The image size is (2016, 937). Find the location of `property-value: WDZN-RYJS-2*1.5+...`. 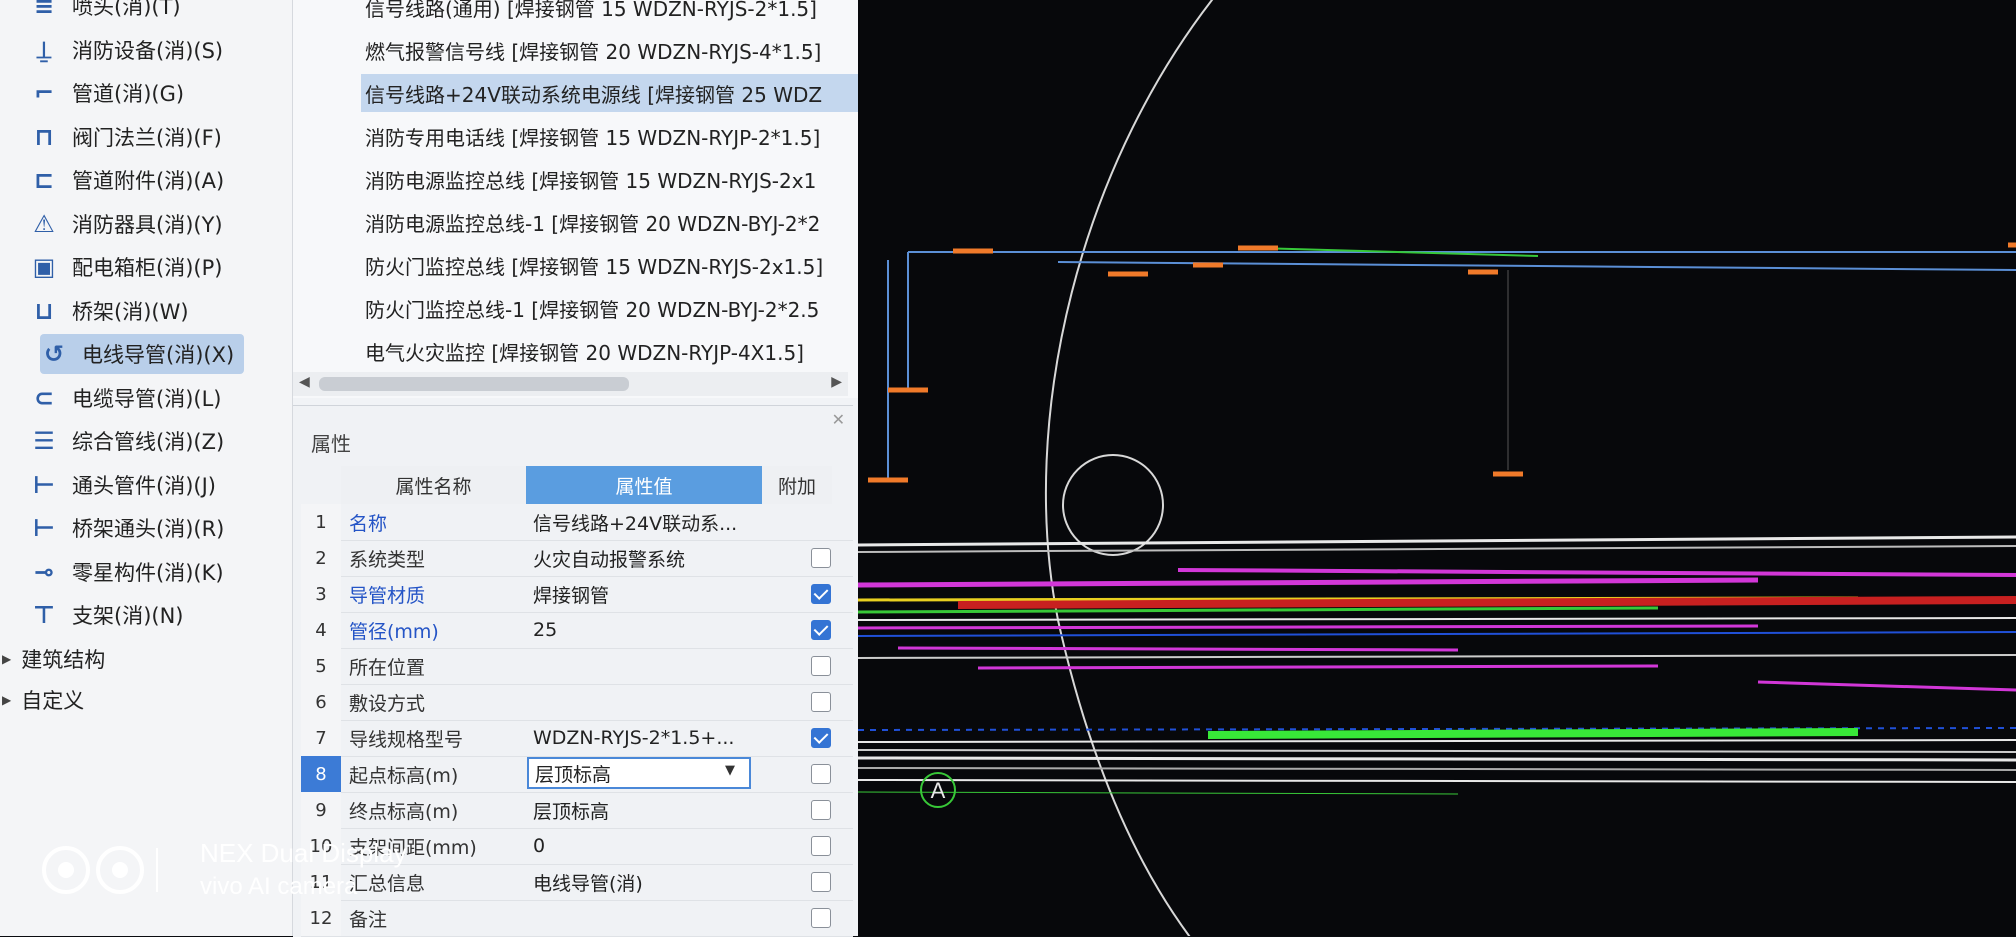

property-value: WDZN-RYJS-2*1.5+... is located at coordinates (646, 738).